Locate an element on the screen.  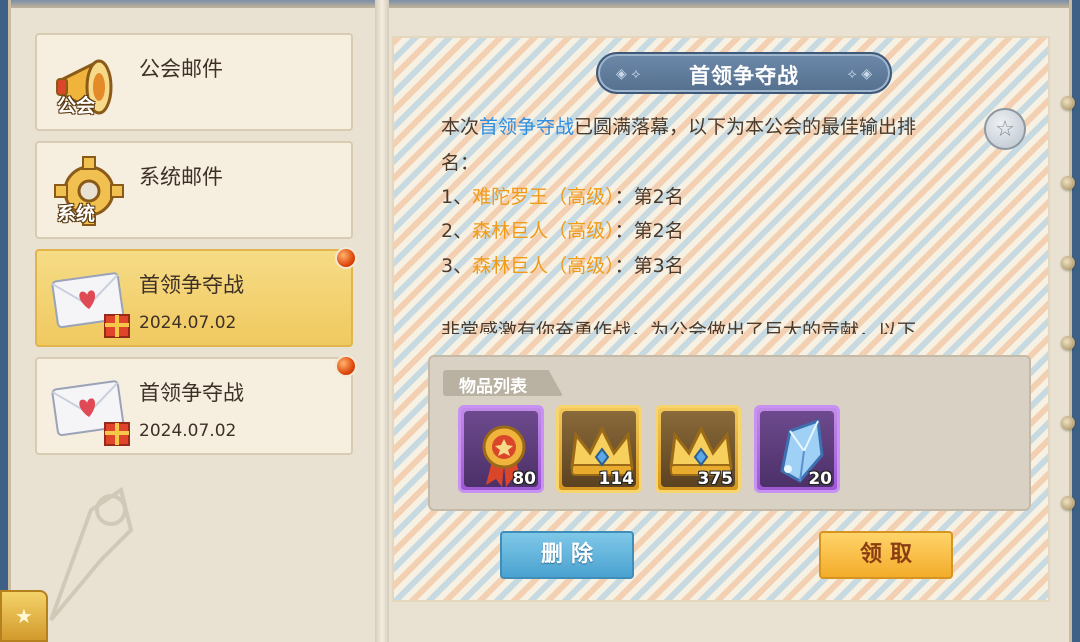
highlight-event-name: 首领争夺战 is located at coordinates (527, 127).